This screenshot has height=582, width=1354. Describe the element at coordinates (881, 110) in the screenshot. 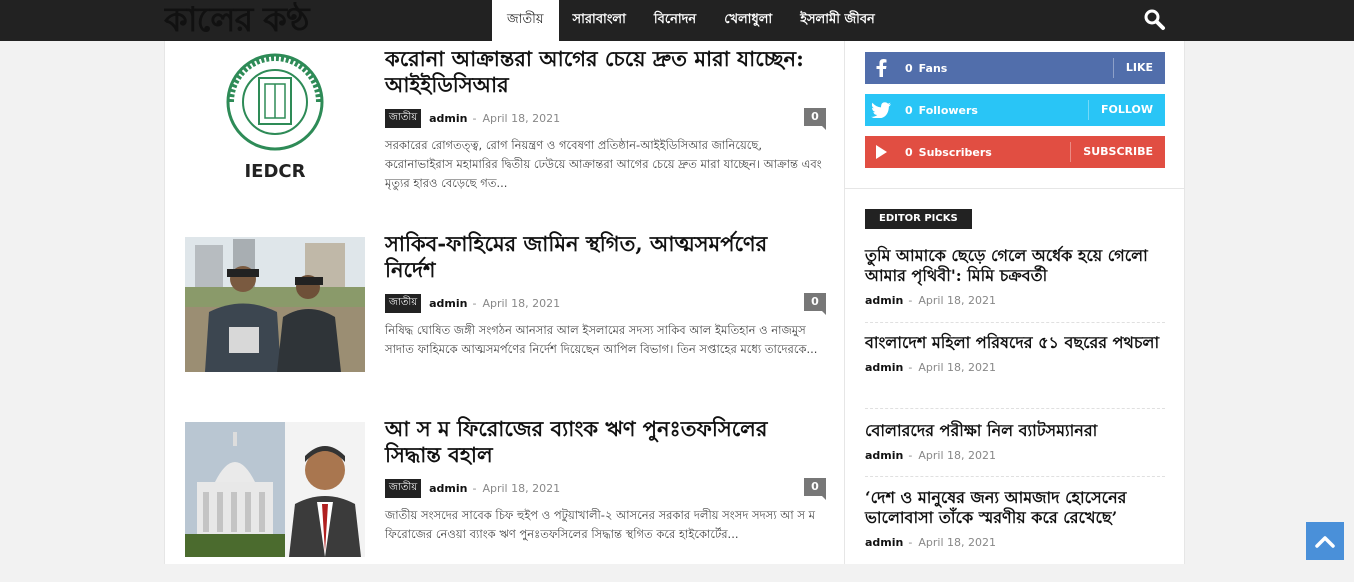

I see `twitter-icon` at that location.